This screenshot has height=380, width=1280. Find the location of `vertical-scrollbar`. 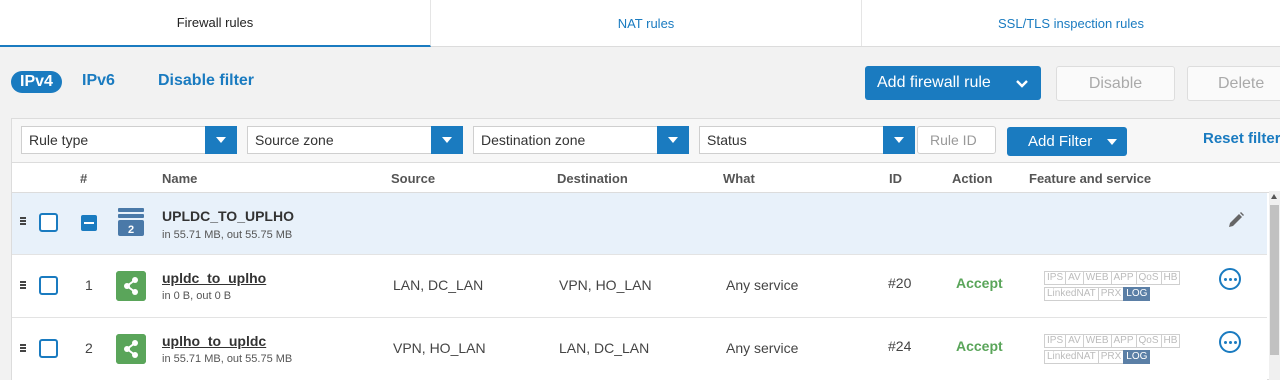

vertical-scrollbar is located at coordinates (1274, 285).